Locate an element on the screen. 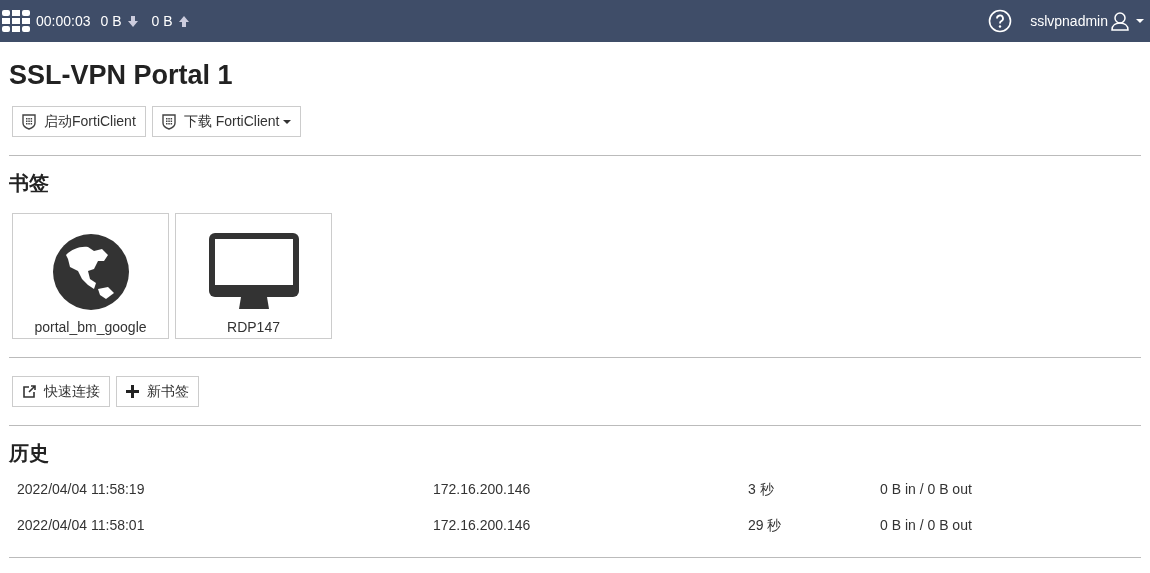  page-title: SSL-VPN Portal 1 is located at coordinates (121, 75).